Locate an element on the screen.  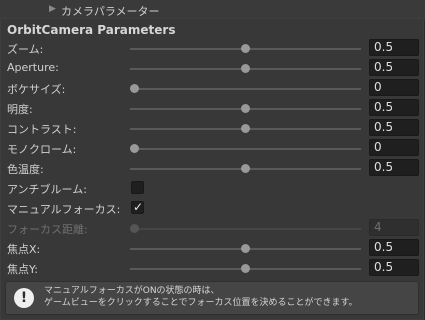
focus-x-slider-thumb is located at coordinates (245, 248).